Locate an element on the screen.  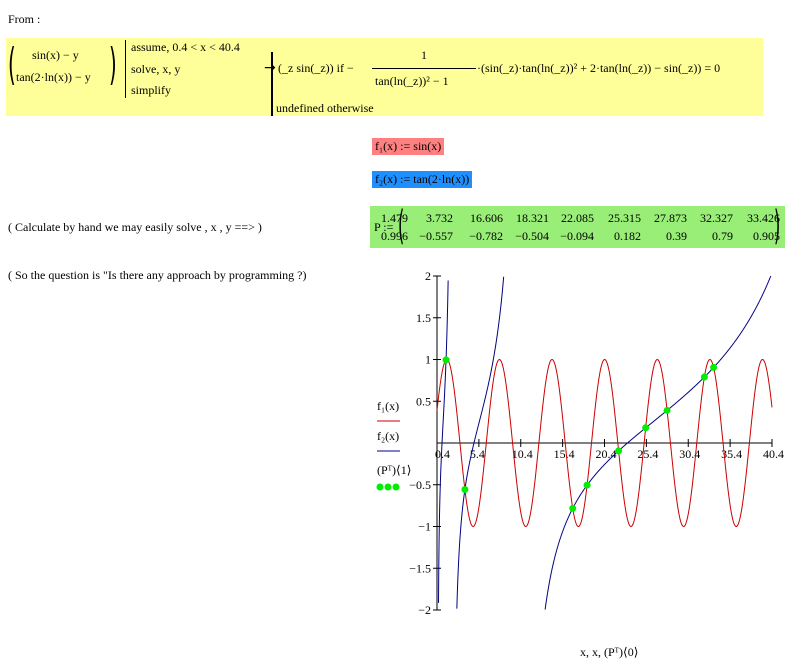
x-axis-label: x, x, (Pᵀ)⟨0⟩ is located at coordinates (609, 652).